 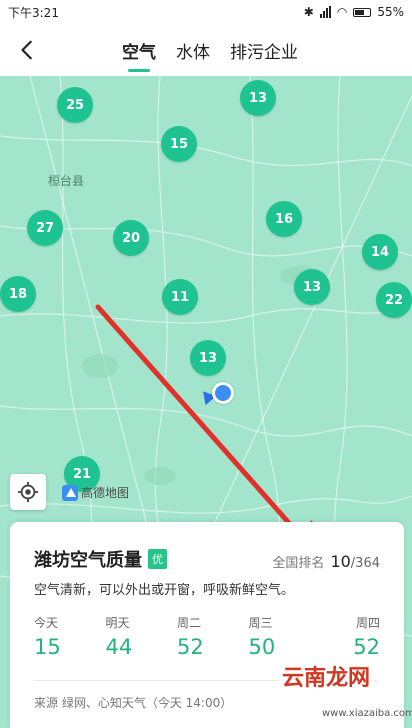 What do you see at coordinates (139, 50) in the screenshot?
I see `tab-air: 空气` at bounding box center [139, 50].